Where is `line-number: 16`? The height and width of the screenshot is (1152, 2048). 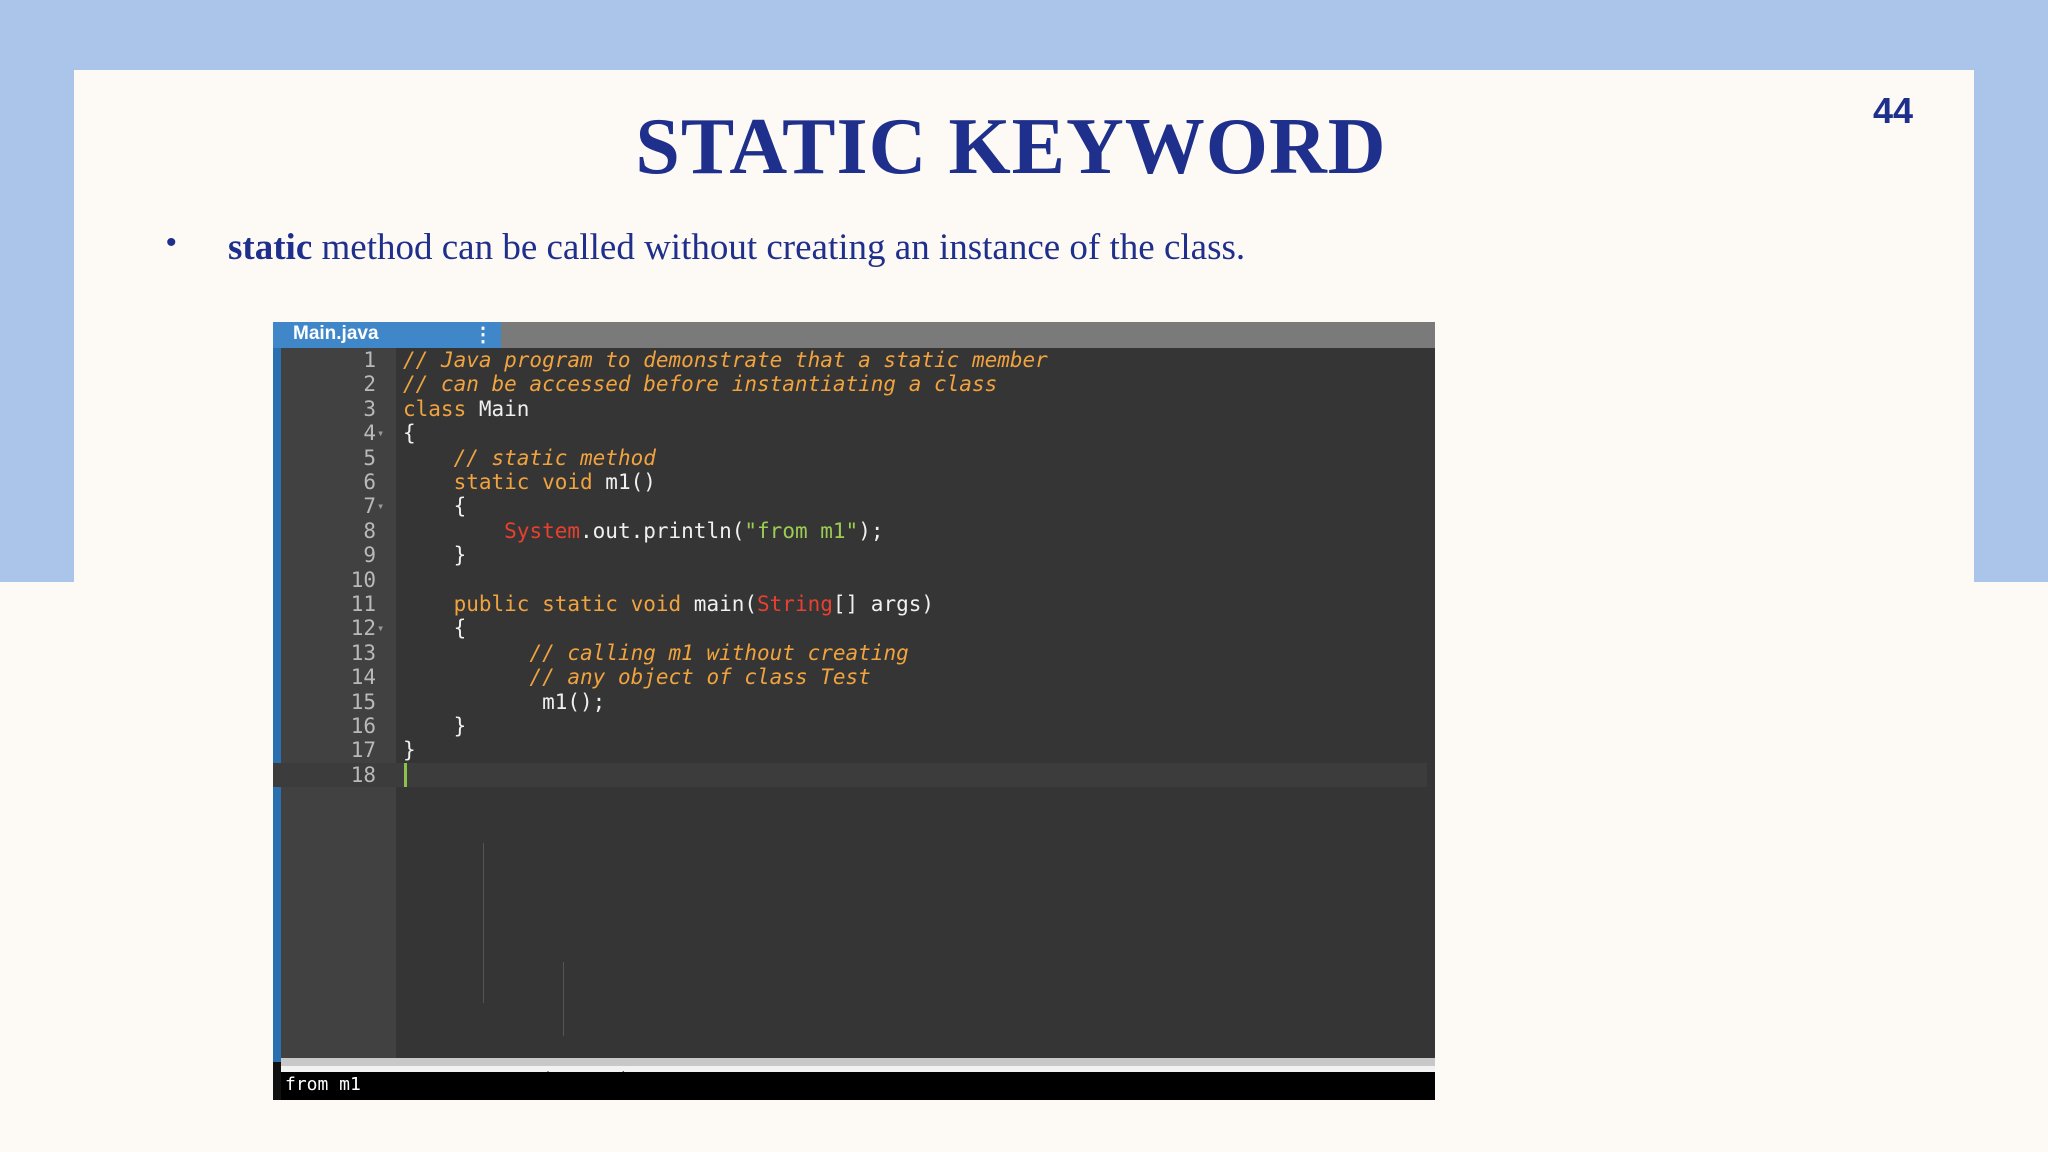 line-number: 16 is located at coordinates (363, 726).